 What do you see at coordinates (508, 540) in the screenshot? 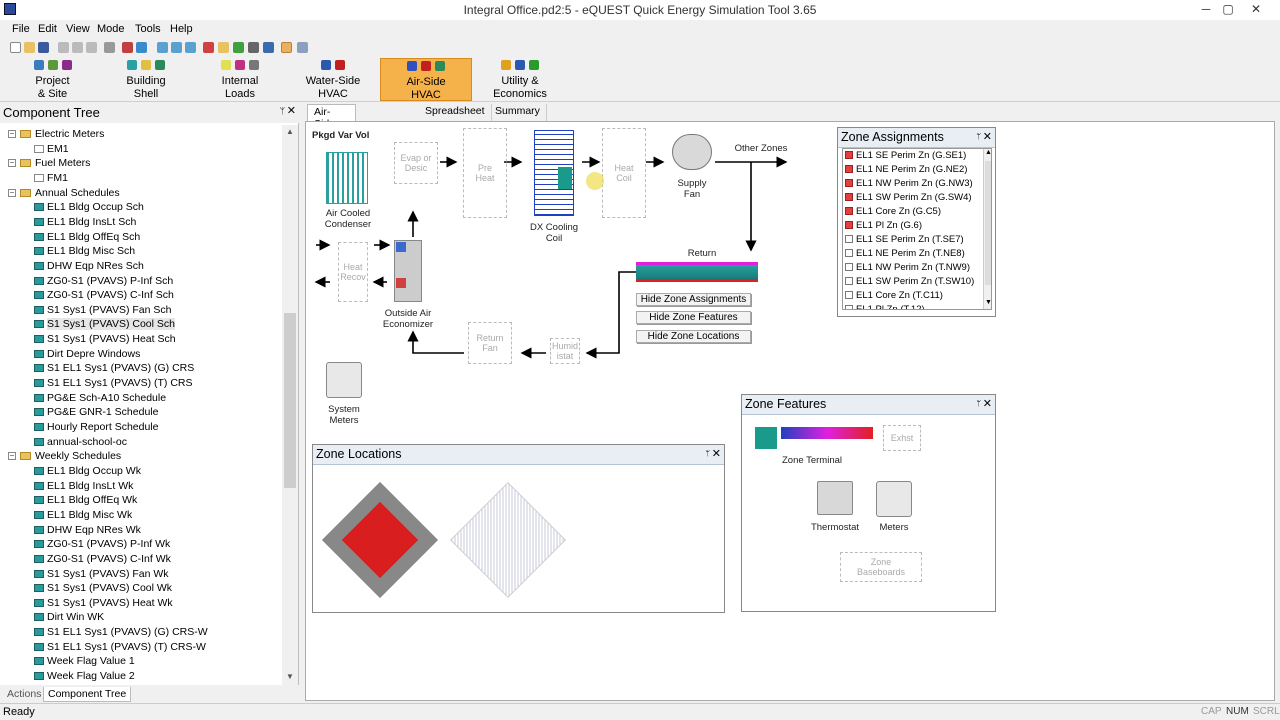
I see `zone-shape` at bounding box center [508, 540].